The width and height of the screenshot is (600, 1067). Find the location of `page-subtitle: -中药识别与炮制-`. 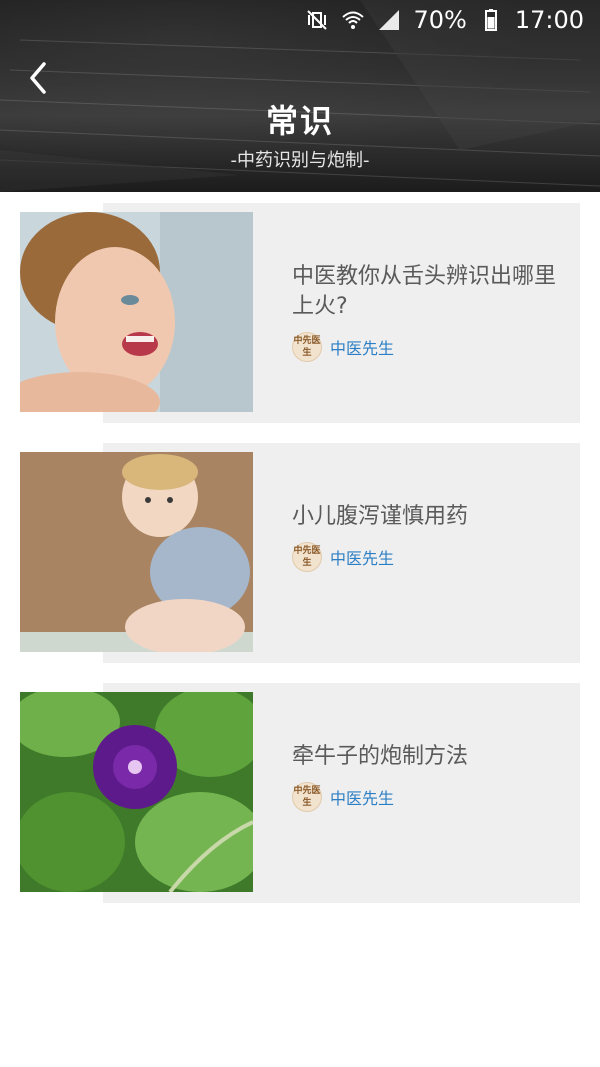

page-subtitle: -中药识别与炮制- is located at coordinates (300, 160).